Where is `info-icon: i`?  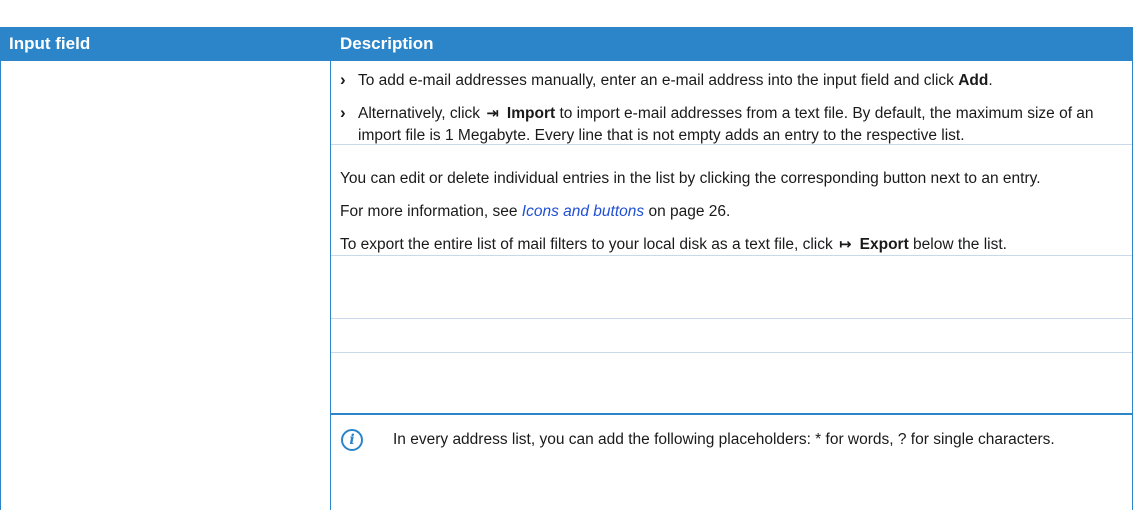
info-icon: i is located at coordinates (352, 440).